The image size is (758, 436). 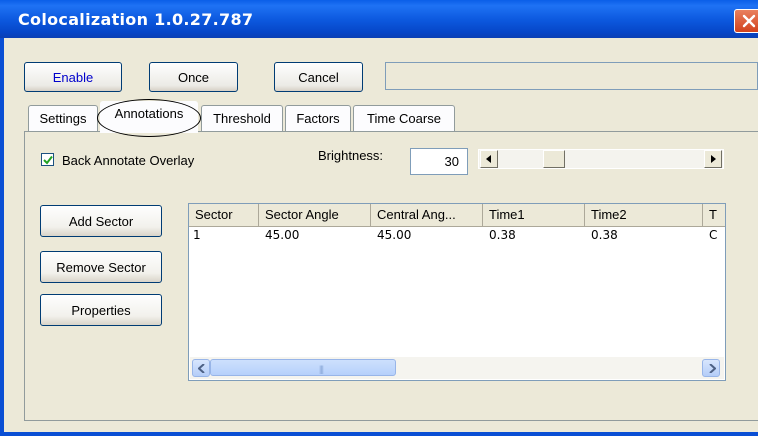 I want to click on tab-time-coarse: Time Coarse, so click(x=404, y=118).